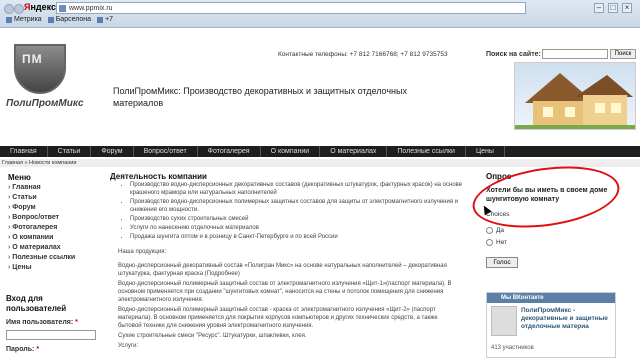  What do you see at coordinates (229, 151) in the screenshot?
I see `nav-item-gallery: Фотогалерея` at bounding box center [229, 151].